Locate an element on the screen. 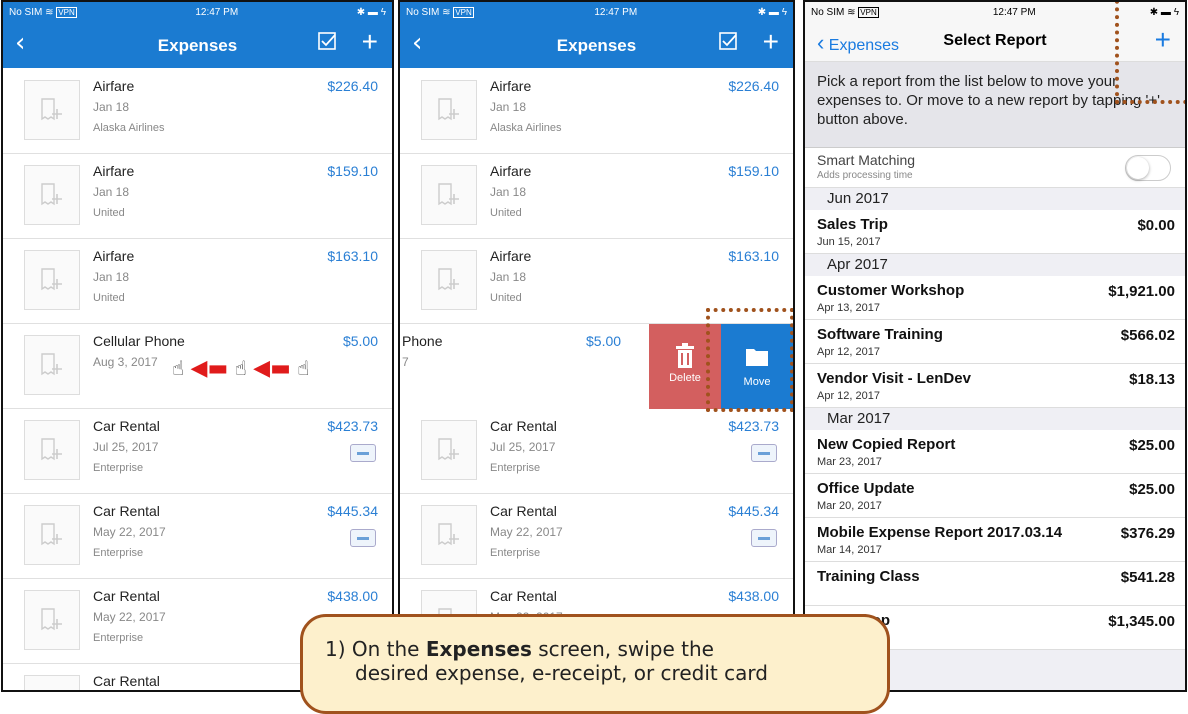 The height and width of the screenshot is (714, 1188). report-amount: $25.00 is located at coordinates (1152, 489).